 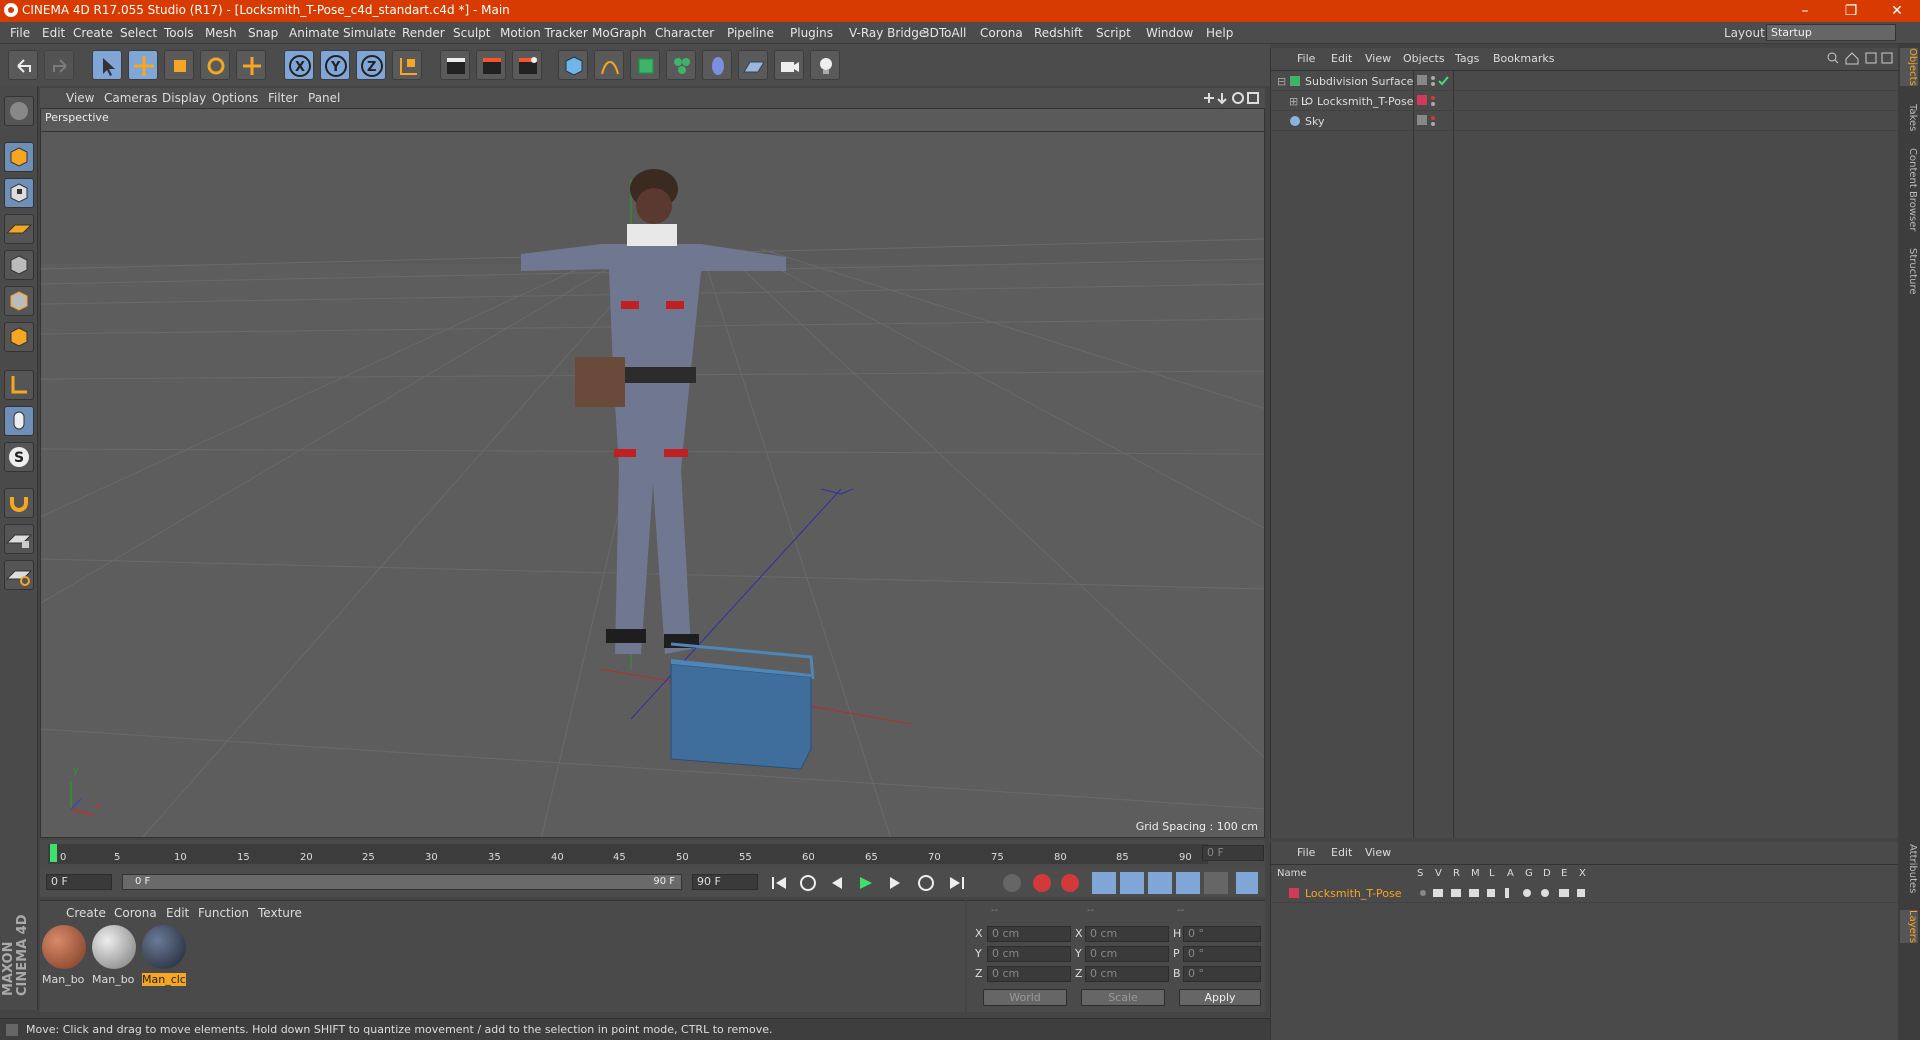 I want to click on menu-sculpt: Sculpt, so click(x=471, y=33).